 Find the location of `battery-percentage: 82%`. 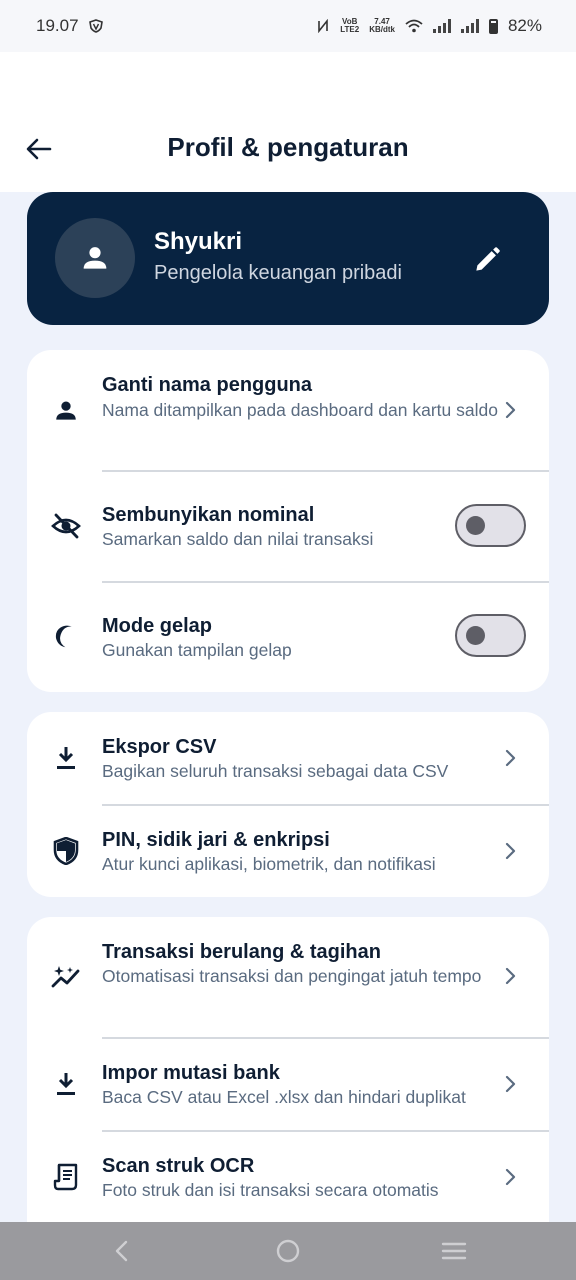

battery-percentage: 82% is located at coordinates (524, 25).